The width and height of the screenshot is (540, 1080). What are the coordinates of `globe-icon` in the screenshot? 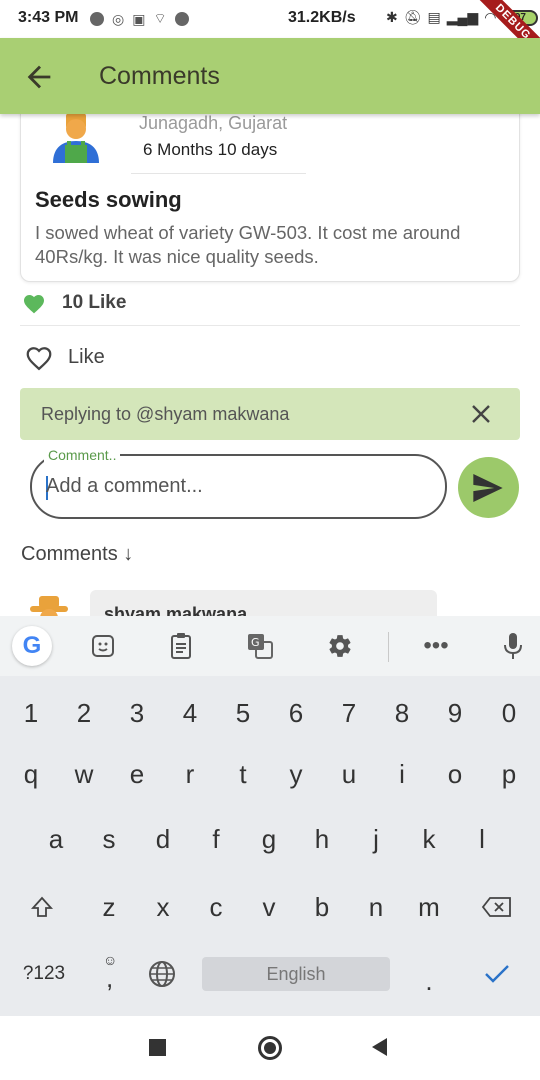 It's located at (162, 974).